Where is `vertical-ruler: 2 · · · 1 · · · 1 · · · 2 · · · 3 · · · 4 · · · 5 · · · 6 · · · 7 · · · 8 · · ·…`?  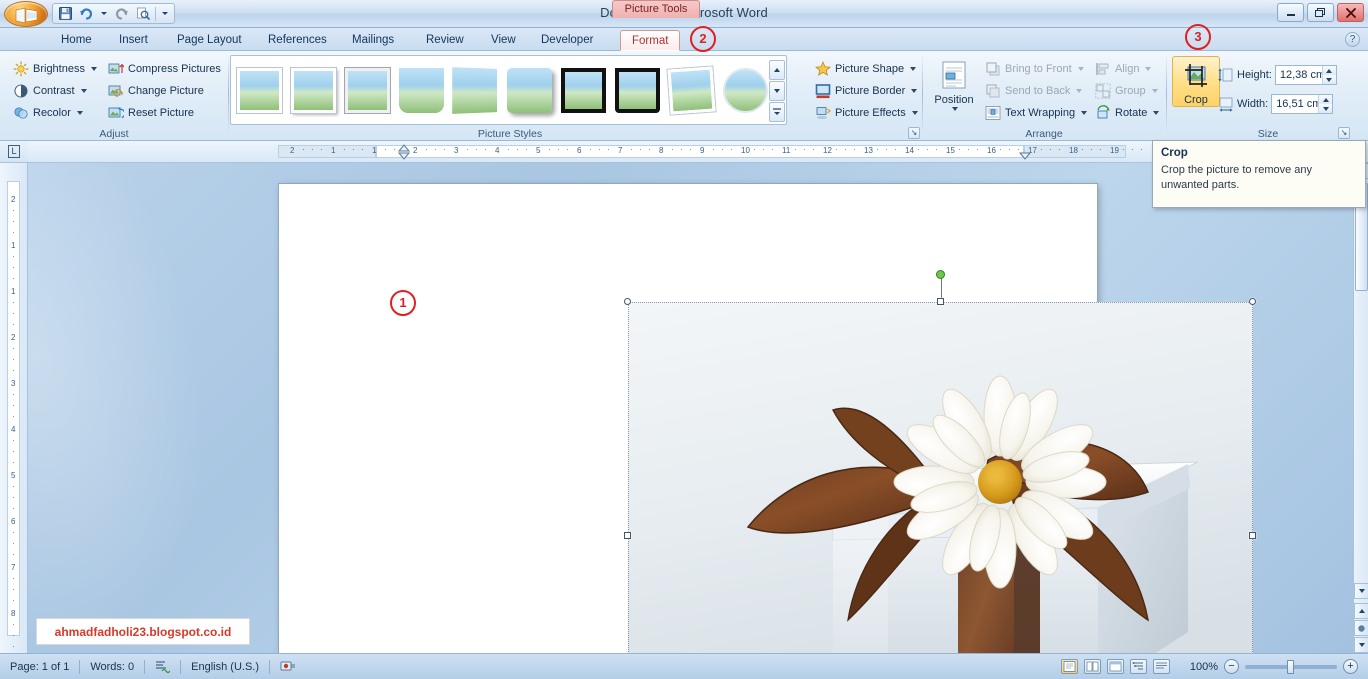
vertical-ruler: 2 · · · 1 · · · 1 · · · 2 · · · 3 · · · 4 · · · 5 · · · 6 · · · 7 · · · 8 · · ·… is located at coordinates (14, 421).